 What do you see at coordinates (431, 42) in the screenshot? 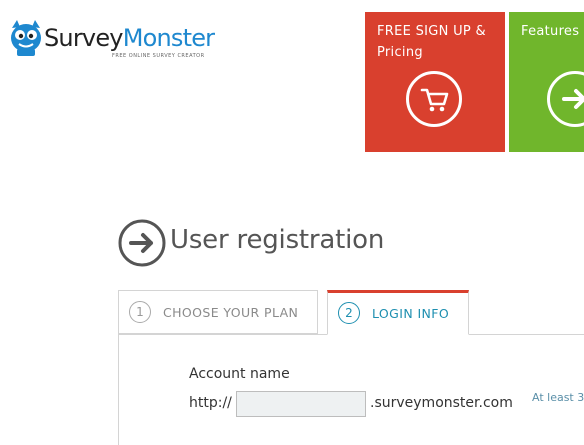
I see `signup-pricing-label: FREE SIGN UP & Pricing` at bounding box center [431, 42].